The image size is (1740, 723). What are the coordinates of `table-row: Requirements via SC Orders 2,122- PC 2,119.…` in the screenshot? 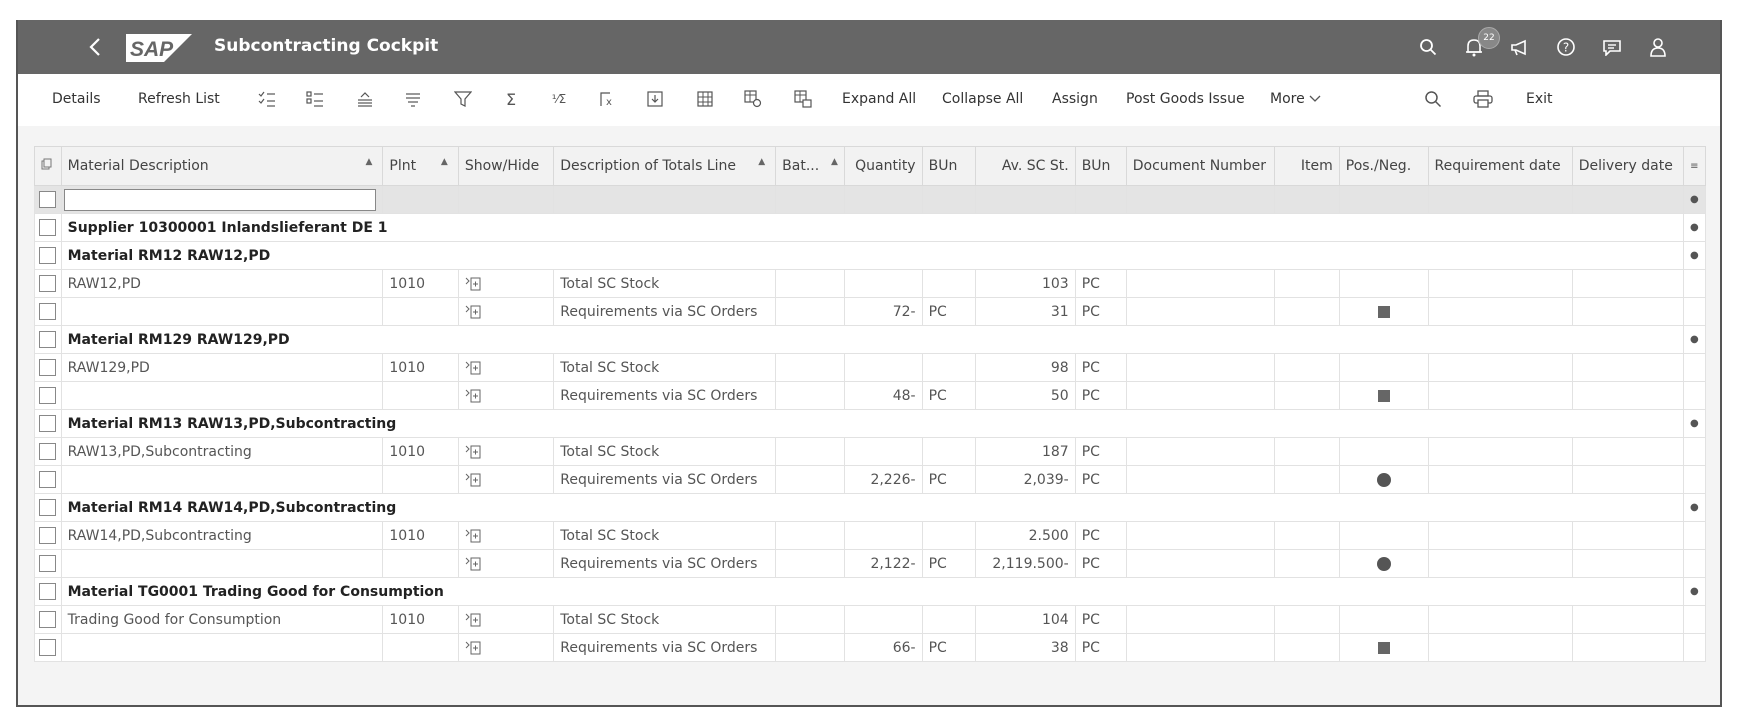 It's located at (870, 563).